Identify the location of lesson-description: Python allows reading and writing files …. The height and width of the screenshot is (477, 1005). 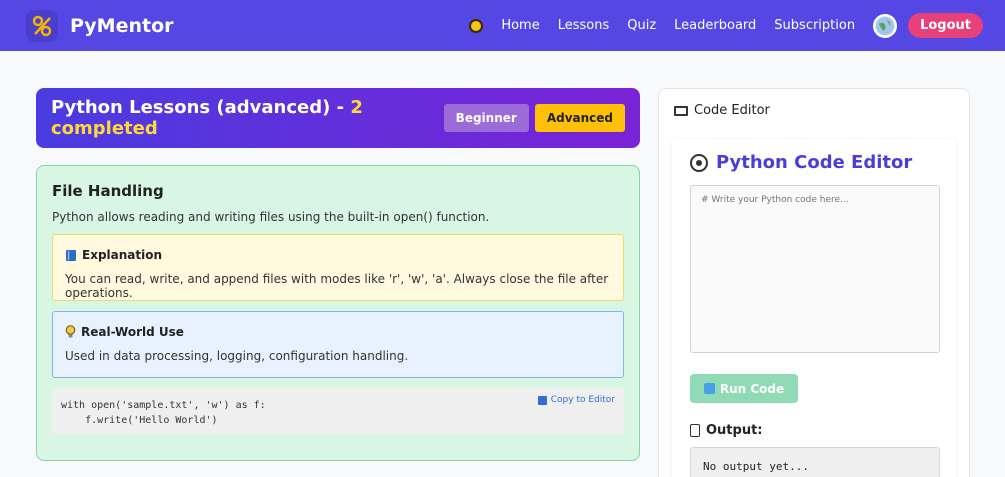
(271, 217).